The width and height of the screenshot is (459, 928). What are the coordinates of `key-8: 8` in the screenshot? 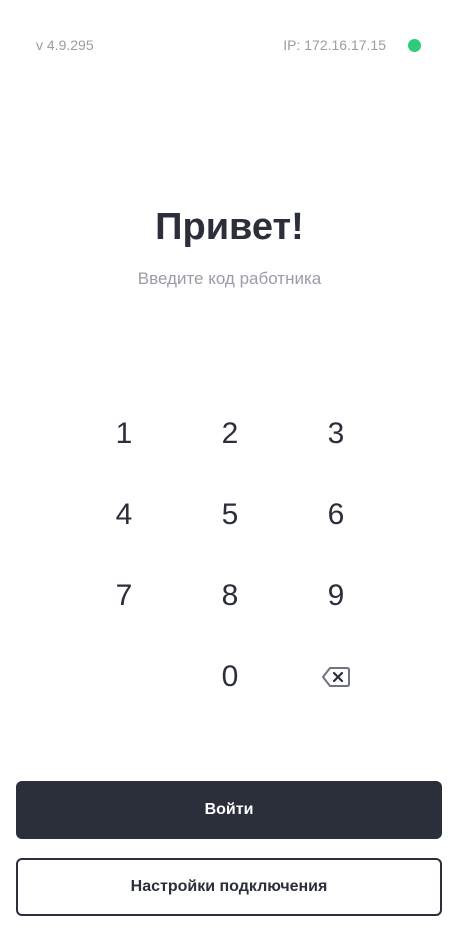 It's located at (230, 595).